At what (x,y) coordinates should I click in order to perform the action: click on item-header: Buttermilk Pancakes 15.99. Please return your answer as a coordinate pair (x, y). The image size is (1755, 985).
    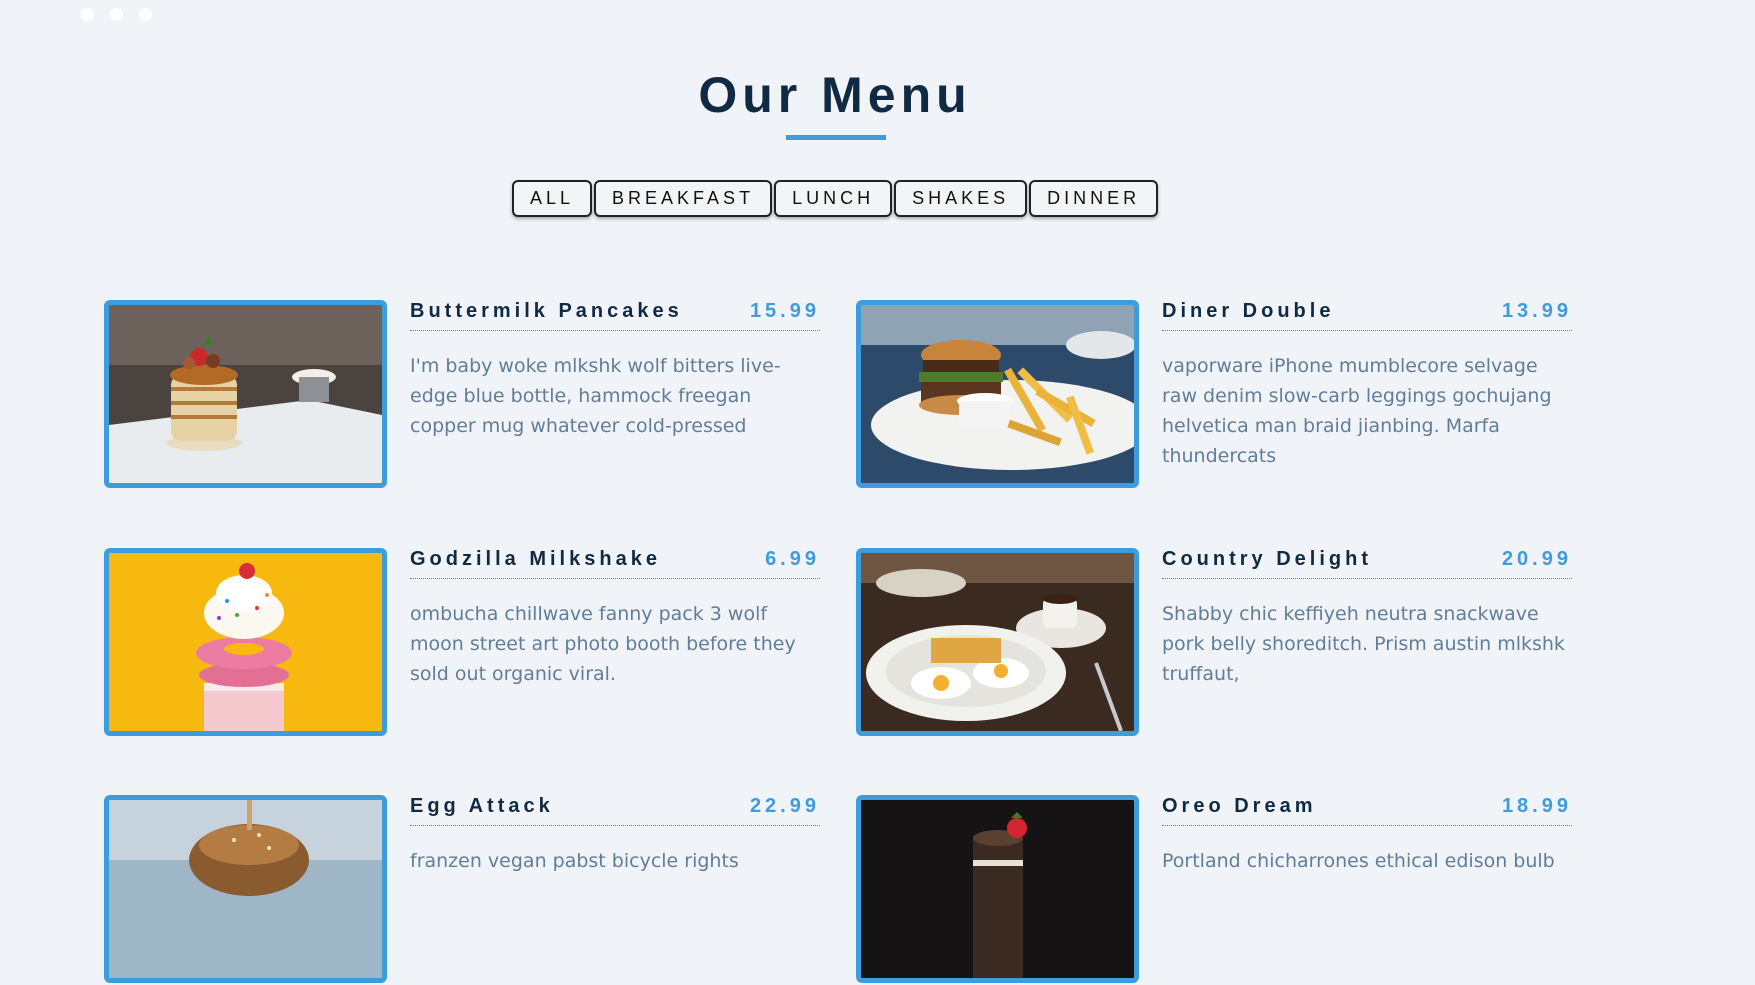
    Looking at the image, I should click on (615, 315).